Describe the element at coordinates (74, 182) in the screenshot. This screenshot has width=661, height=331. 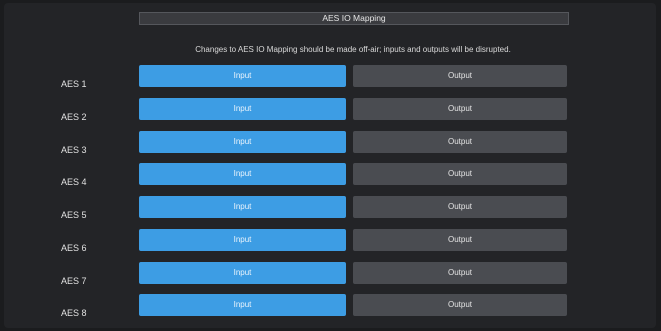
I see `aes-channel-label: AES 4` at that location.